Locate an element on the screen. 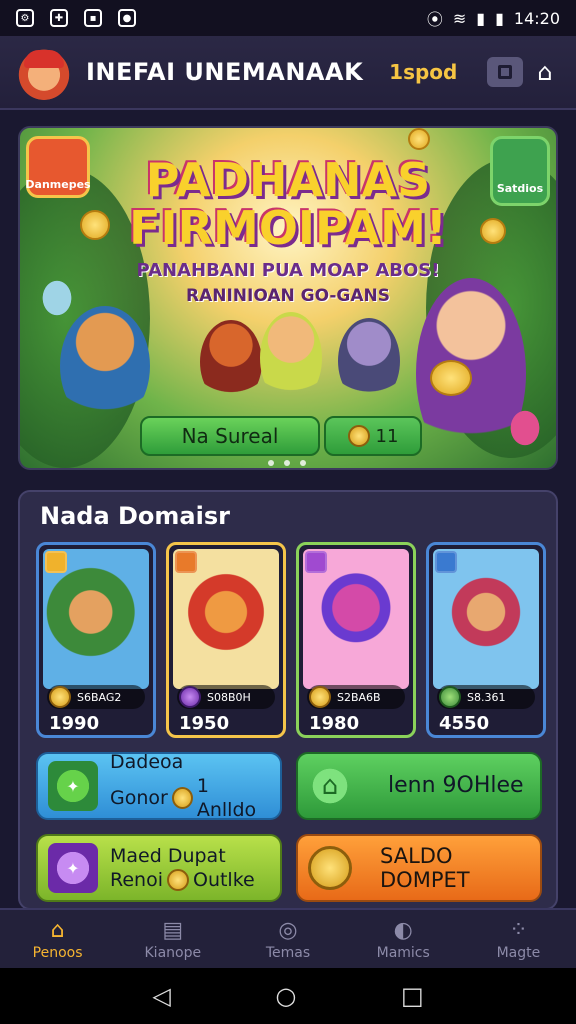  home-icon: ⌂ is located at coordinates (57, 930).